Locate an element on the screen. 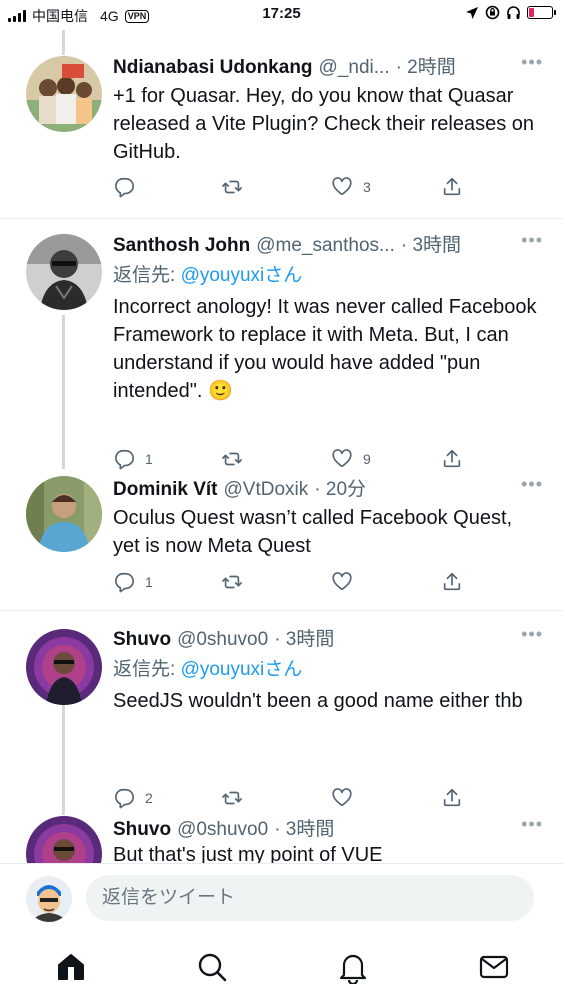  headphones-icon is located at coordinates (513, 12).